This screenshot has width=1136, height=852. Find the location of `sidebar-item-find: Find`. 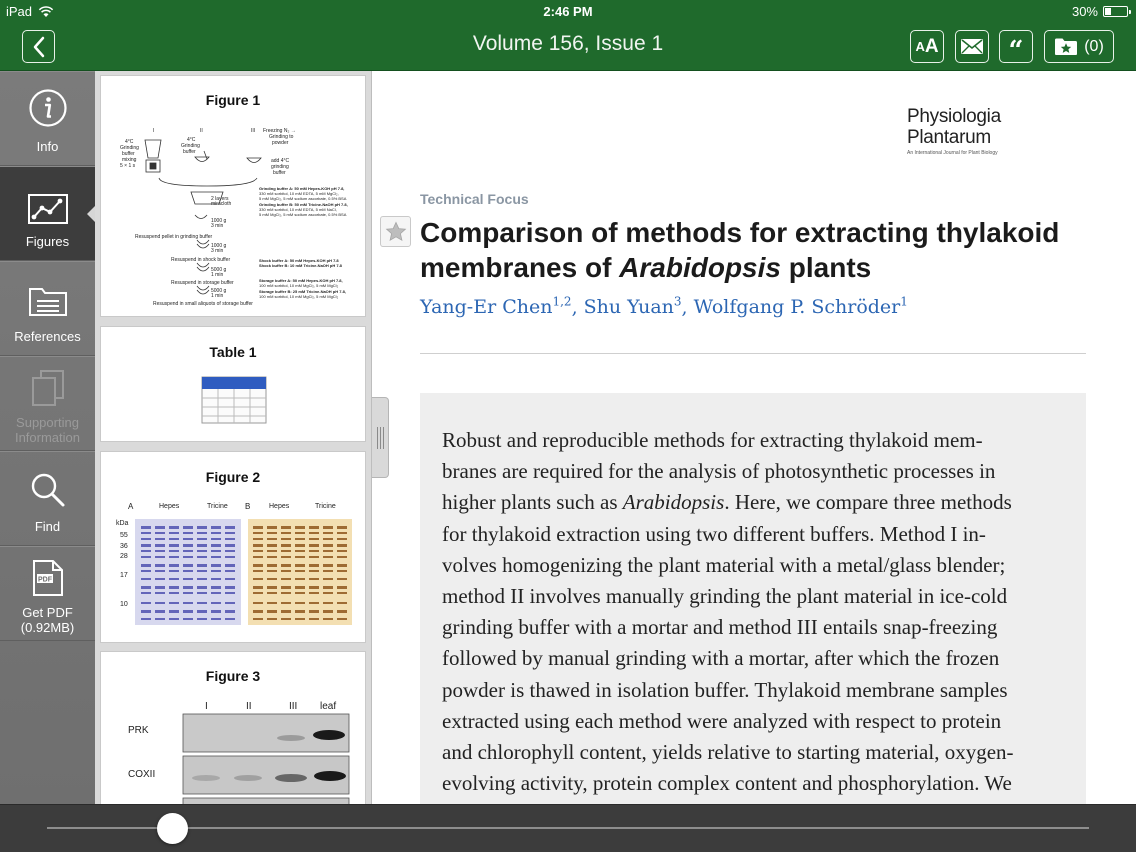

sidebar-item-find: Find is located at coordinates (47, 498).